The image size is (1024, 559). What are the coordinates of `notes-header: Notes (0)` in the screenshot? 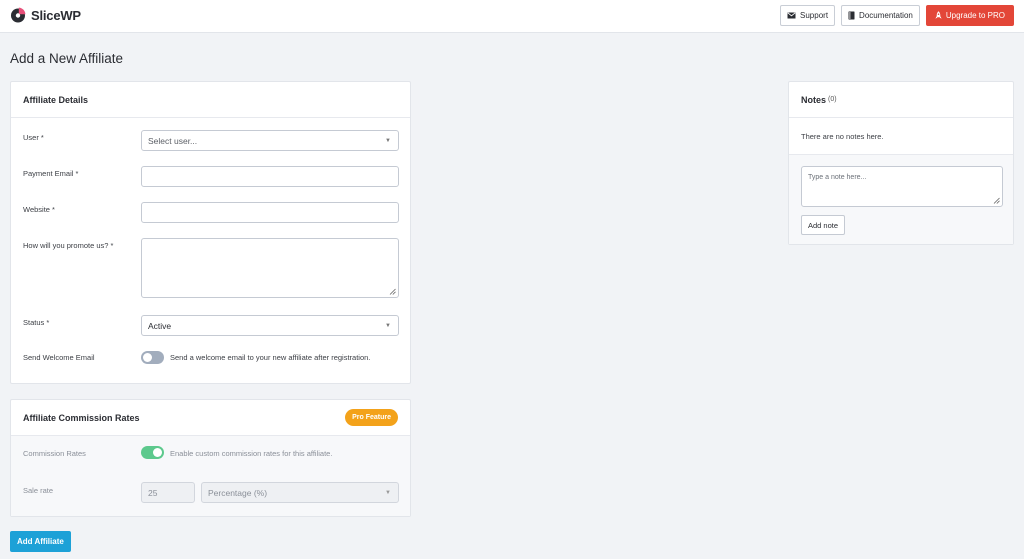 It's located at (901, 100).